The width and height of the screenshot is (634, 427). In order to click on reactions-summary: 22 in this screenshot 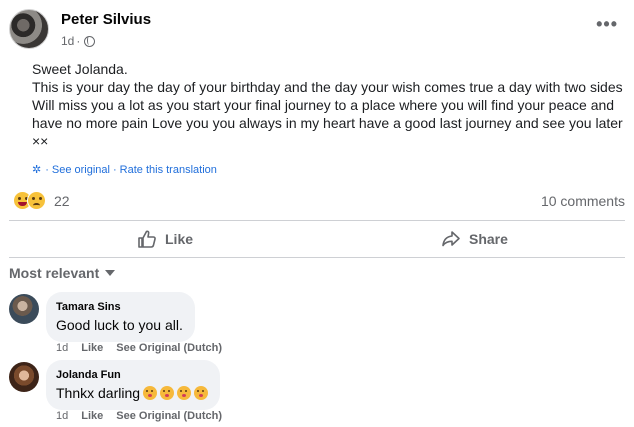, I will do `click(41, 200)`.